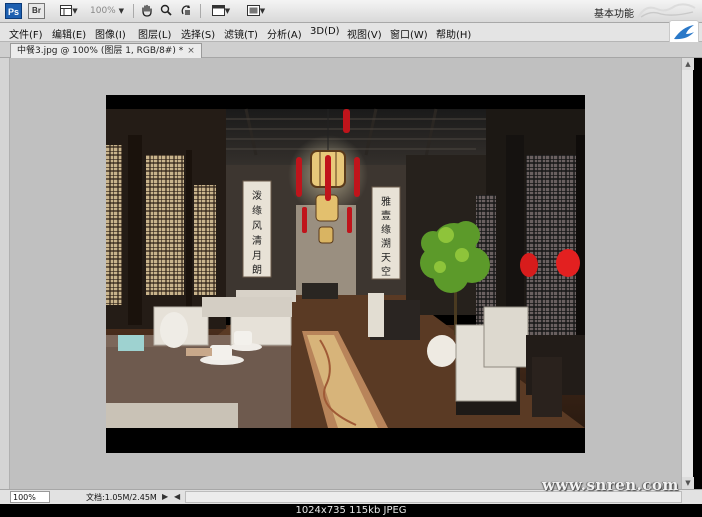 The height and width of the screenshot is (517, 702). I want to click on menu-help: 帮助(H), so click(453, 33).